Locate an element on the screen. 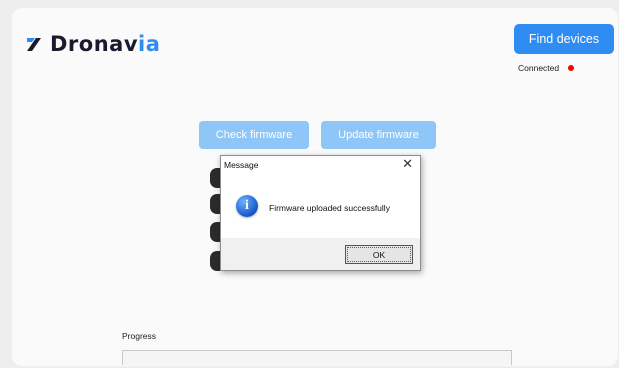  check-firmware-button: Check firmware is located at coordinates (254, 135).